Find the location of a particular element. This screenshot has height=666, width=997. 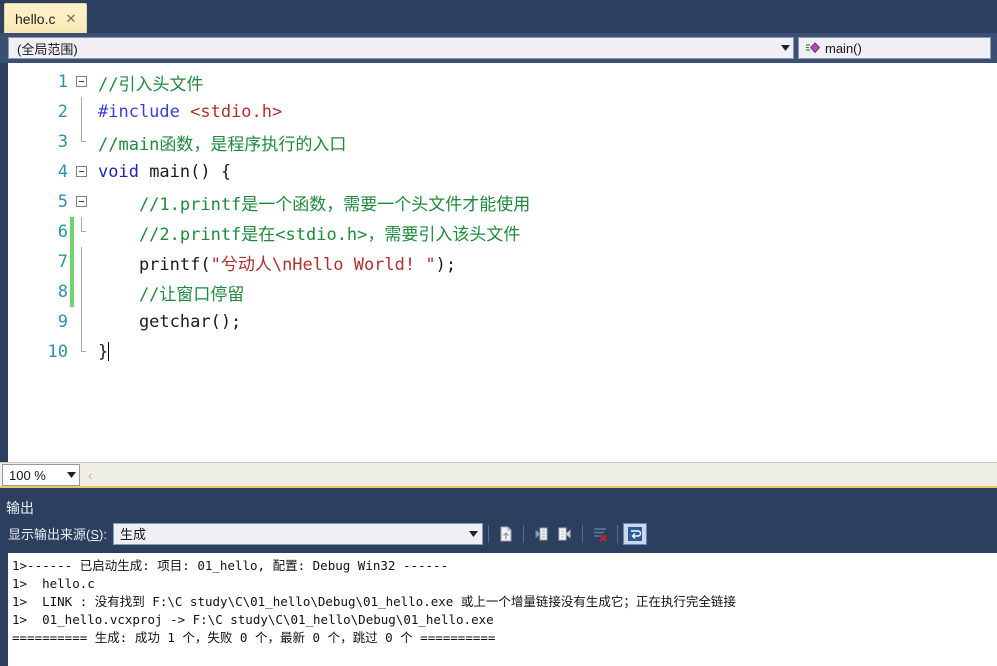

code-token: "兮动人\nHello World! " is located at coordinates (323, 264).